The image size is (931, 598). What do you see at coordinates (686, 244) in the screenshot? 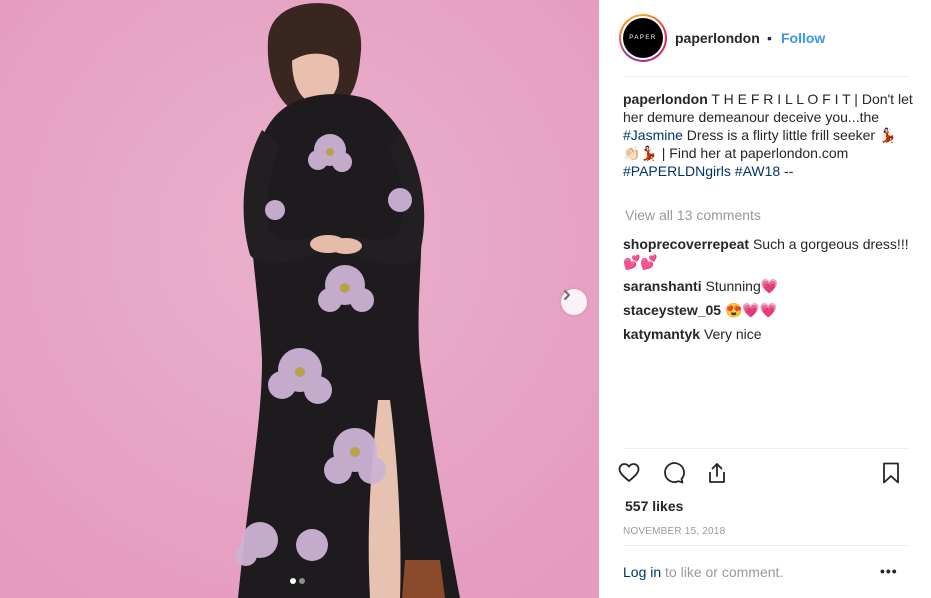
I see `comment-username-link: shoprecoverrepeat` at bounding box center [686, 244].